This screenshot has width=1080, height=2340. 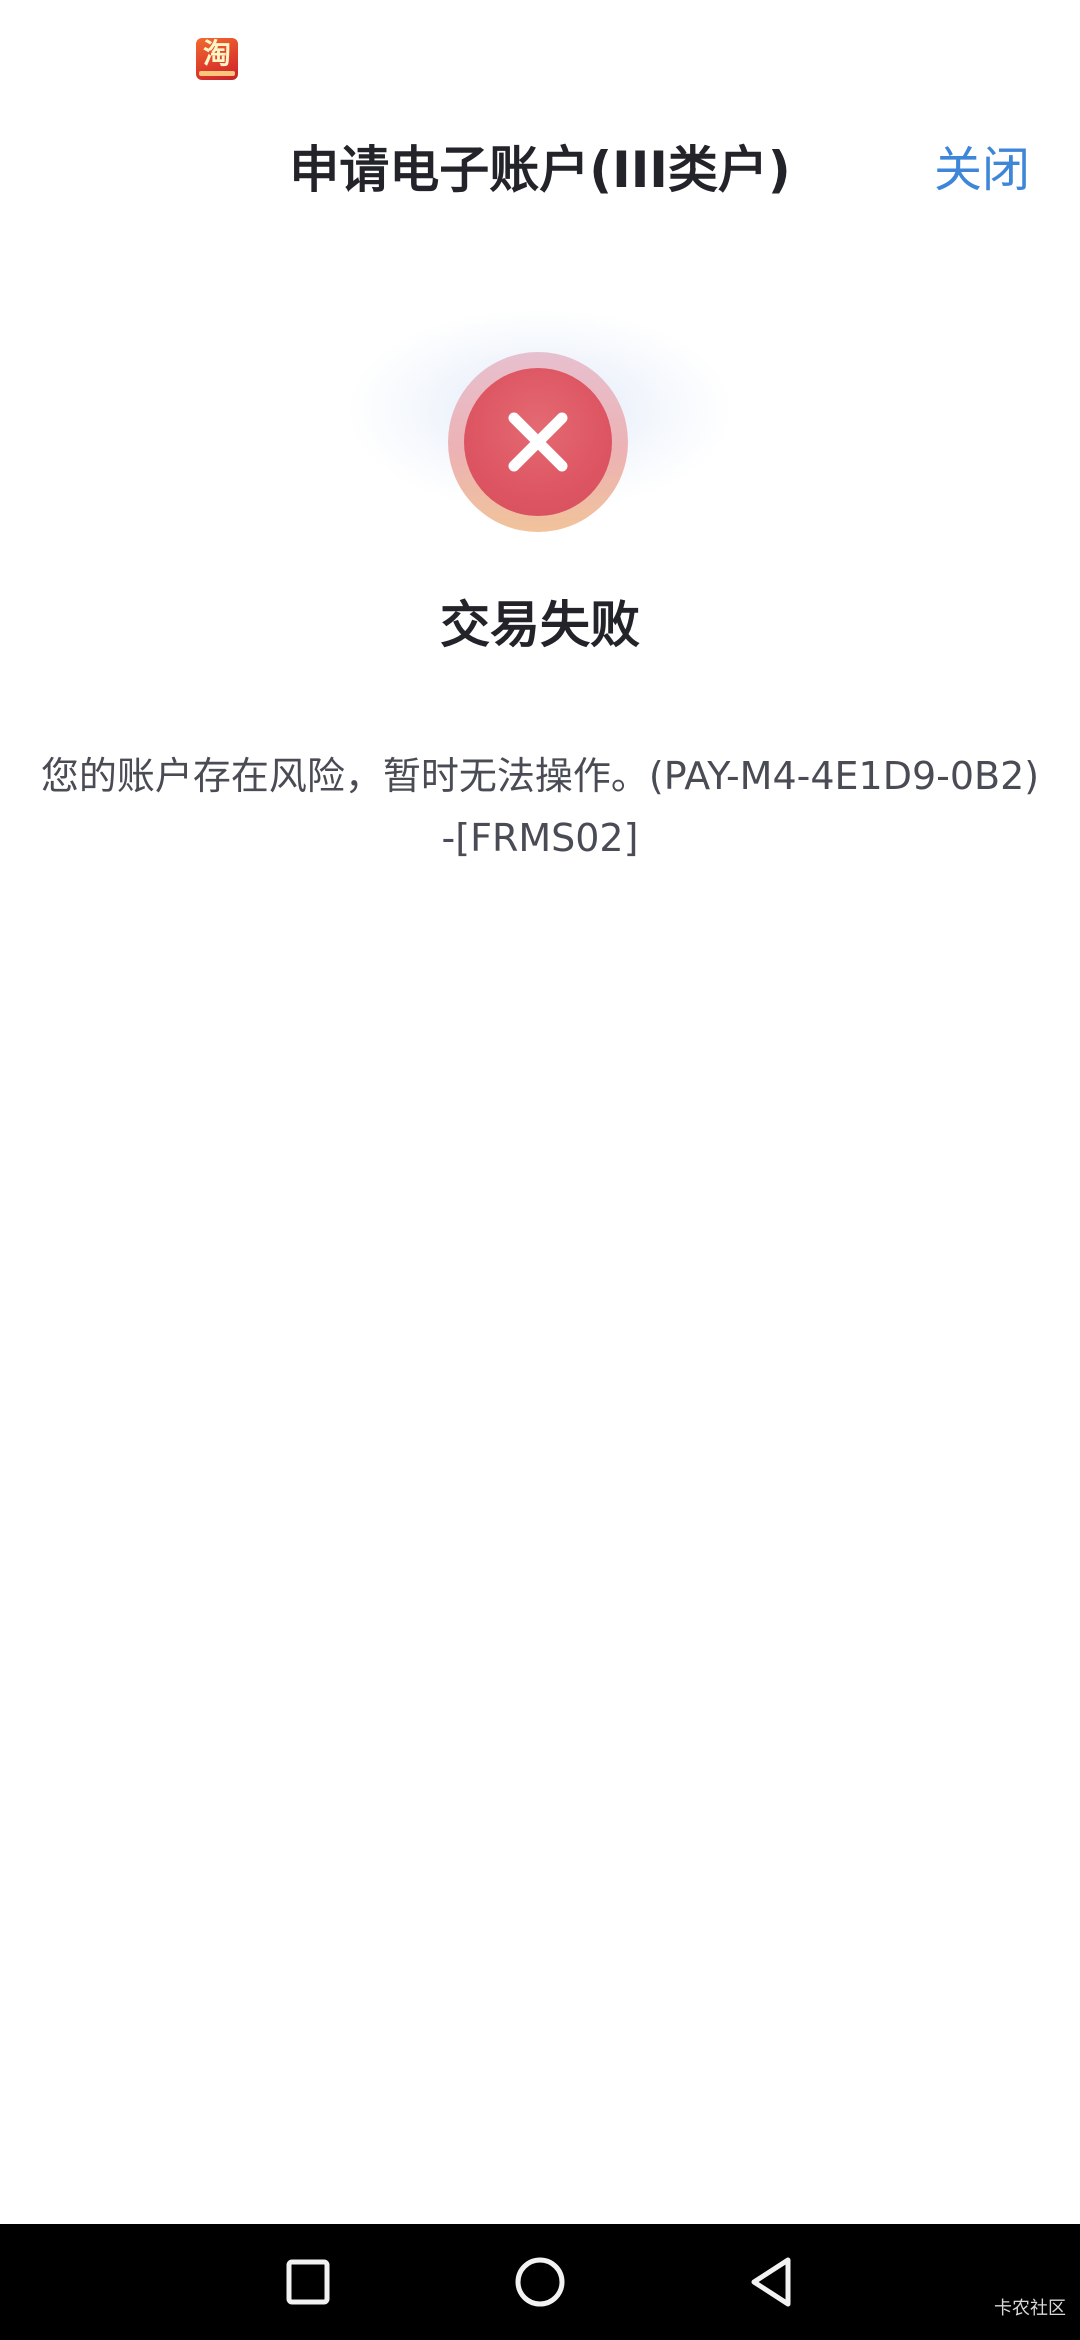 What do you see at coordinates (540, 625) in the screenshot?
I see `result-title: 交易失败` at bounding box center [540, 625].